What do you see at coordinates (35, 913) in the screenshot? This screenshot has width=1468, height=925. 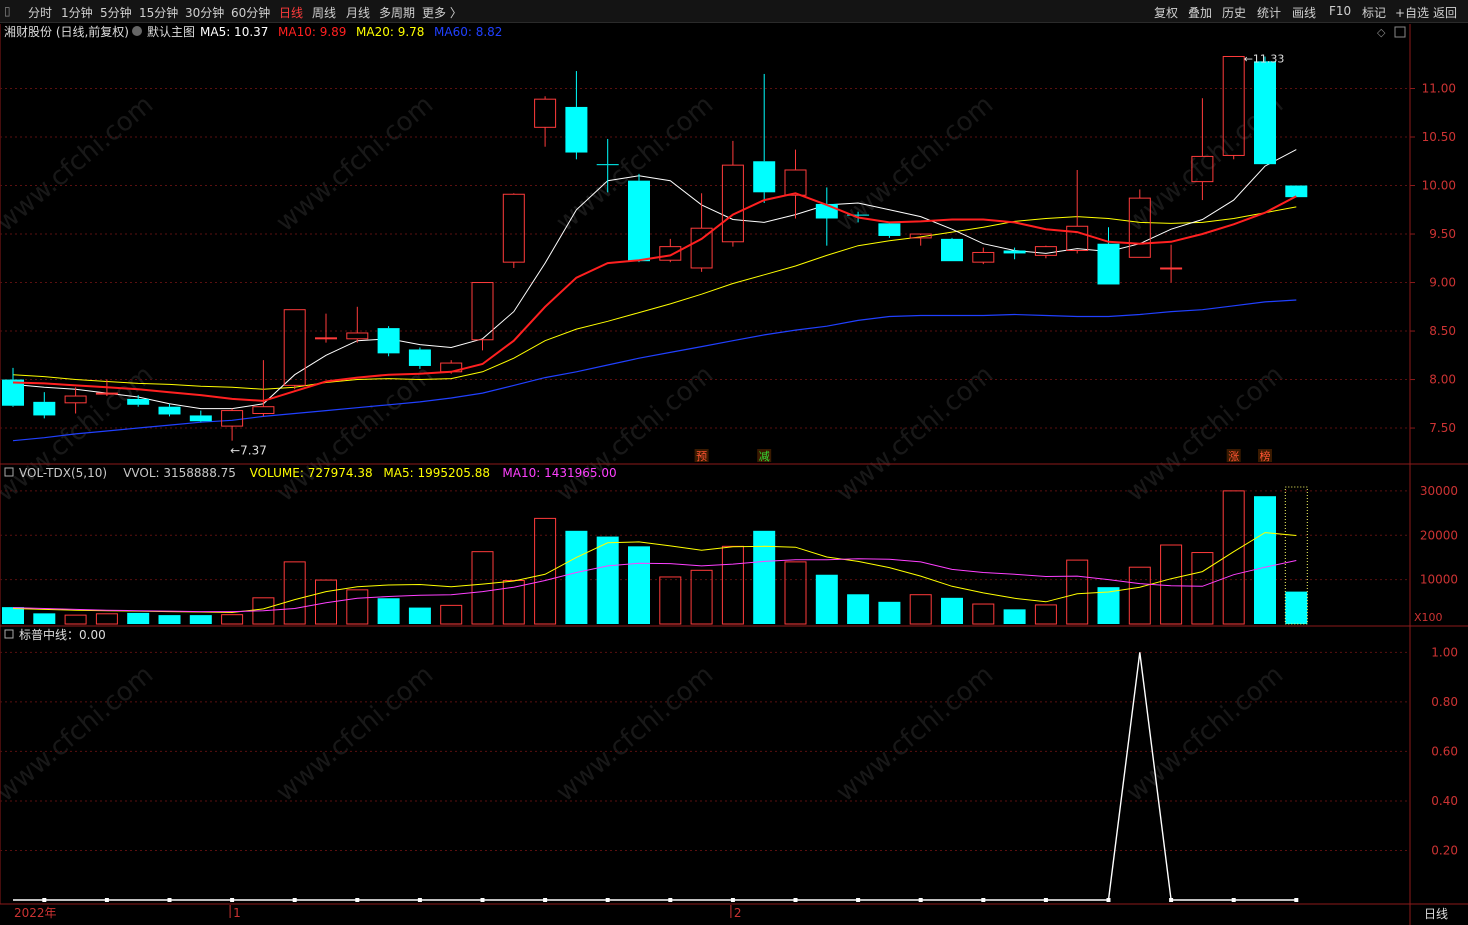 I see `year-label: 2022年` at bounding box center [35, 913].